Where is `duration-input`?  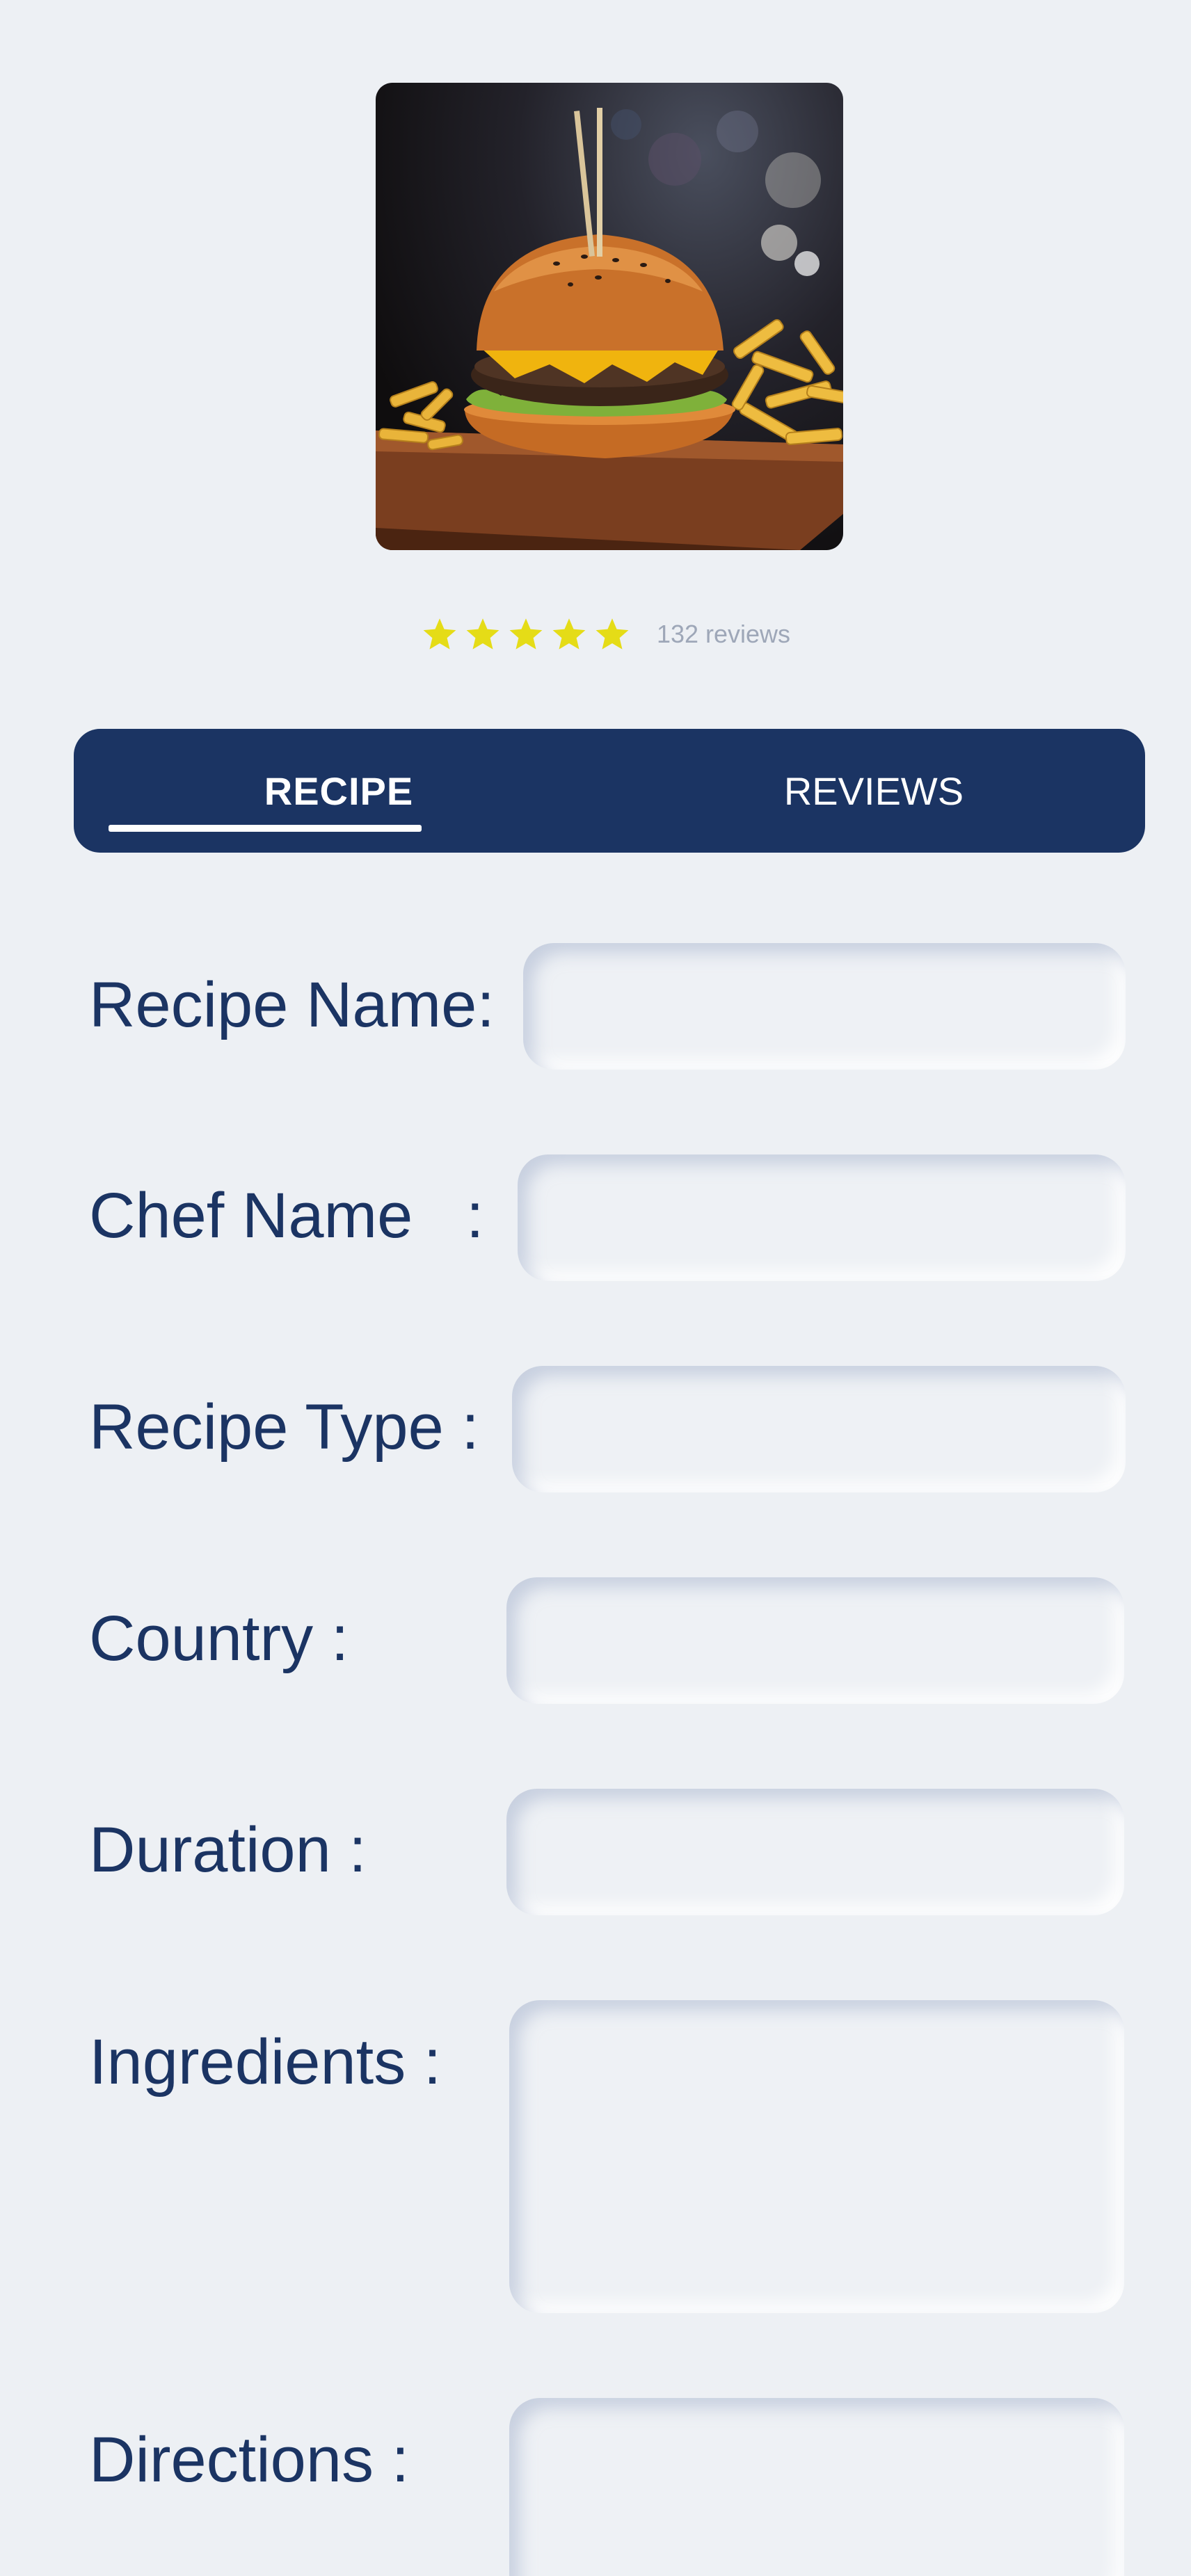
duration-input is located at coordinates (815, 1852).